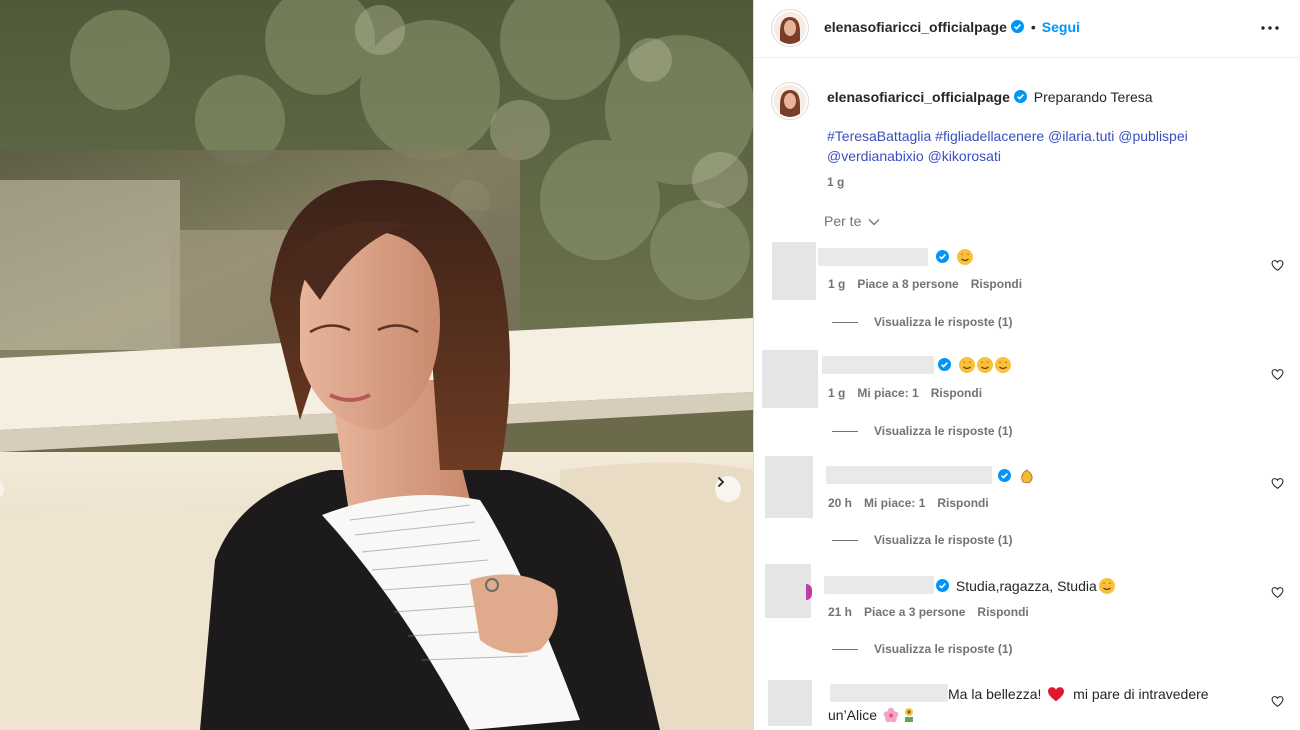 The height and width of the screenshot is (730, 1300). Describe the element at coordinates (909, 715) in the screenshot. I see `potted-flower-emoji-icon` at that location.